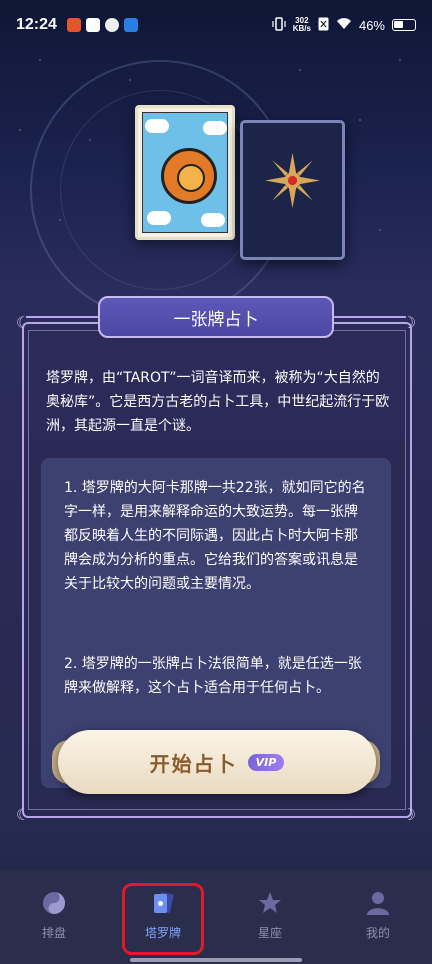 This screenshot has height=964, width=432. Describe the element at coordinates (292, 180) in the screenshot. I see `sun-emblem-icon` at that location.